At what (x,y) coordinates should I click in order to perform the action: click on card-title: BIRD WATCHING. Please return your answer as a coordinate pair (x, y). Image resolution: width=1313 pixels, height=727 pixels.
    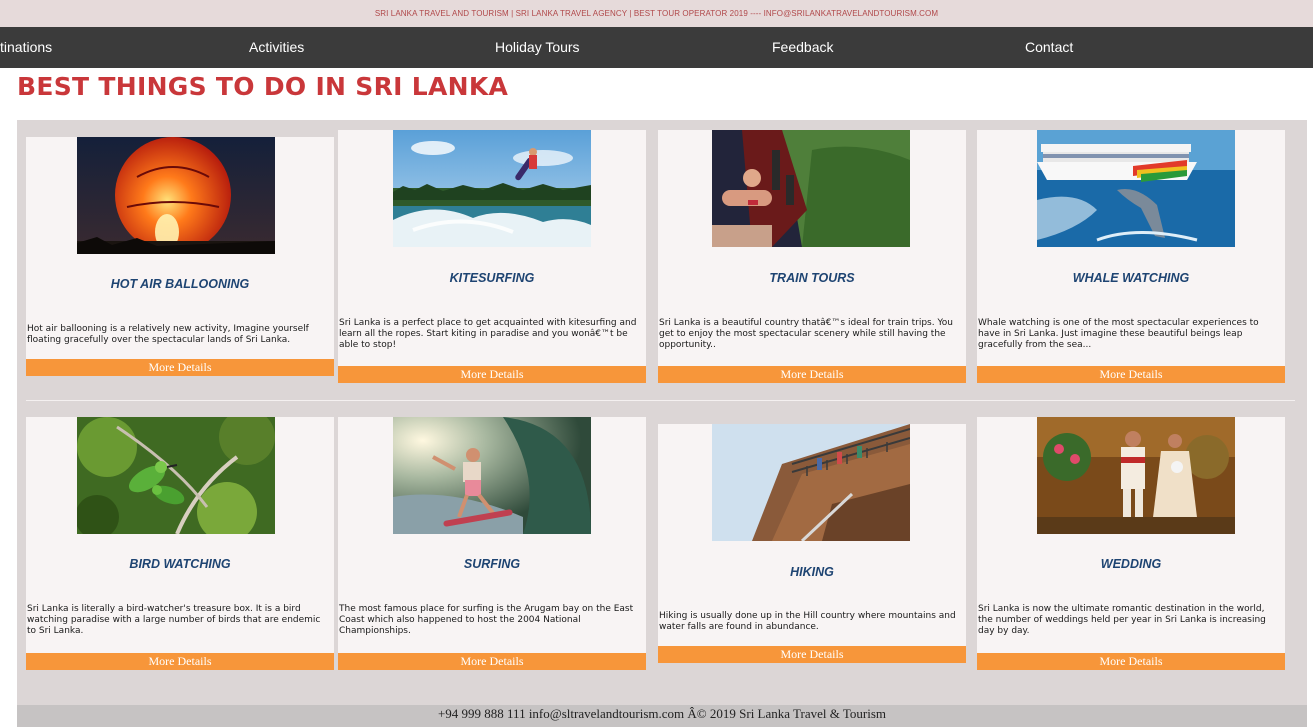
    Looking at the image, I should click on (180, 564).